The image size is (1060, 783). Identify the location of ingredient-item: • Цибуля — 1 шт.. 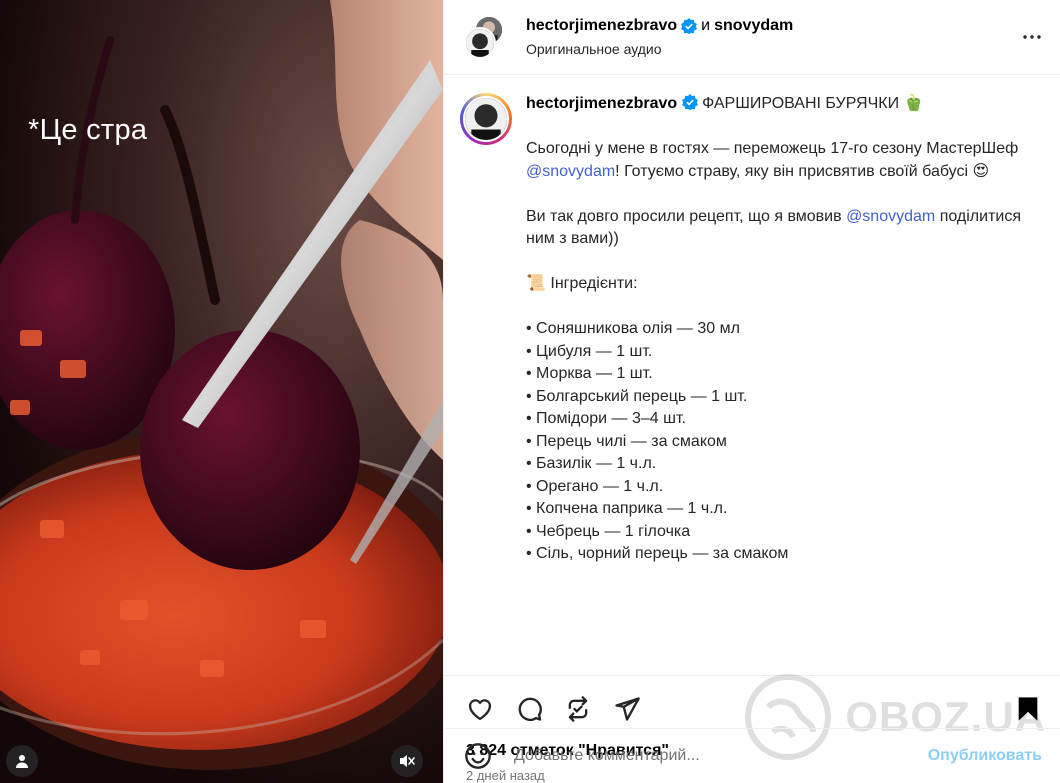
(589, 351).